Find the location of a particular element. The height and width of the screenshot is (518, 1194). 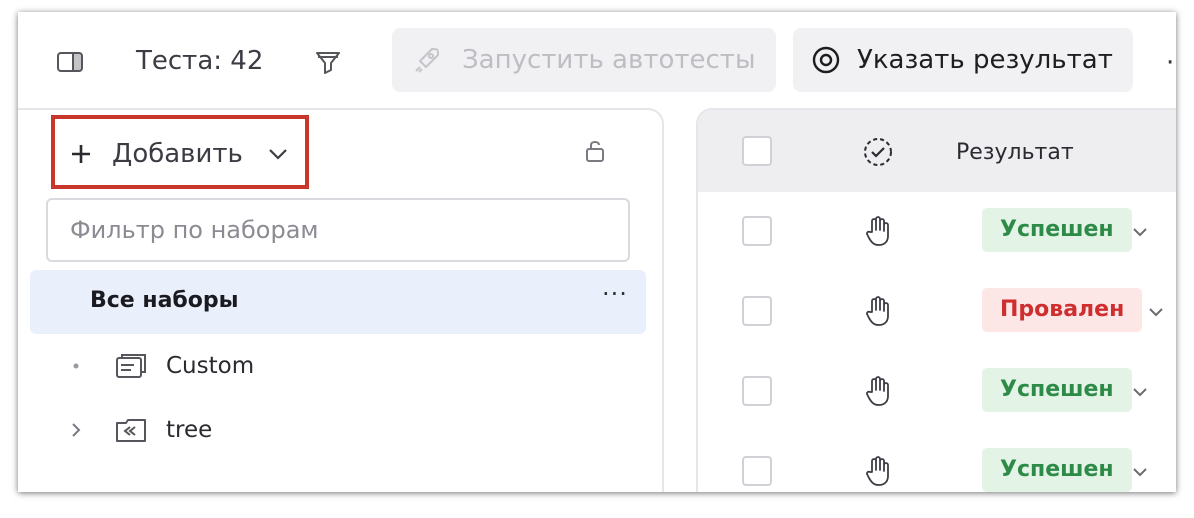

set-result-label: Указать результат is located at coordinates (985, 60).